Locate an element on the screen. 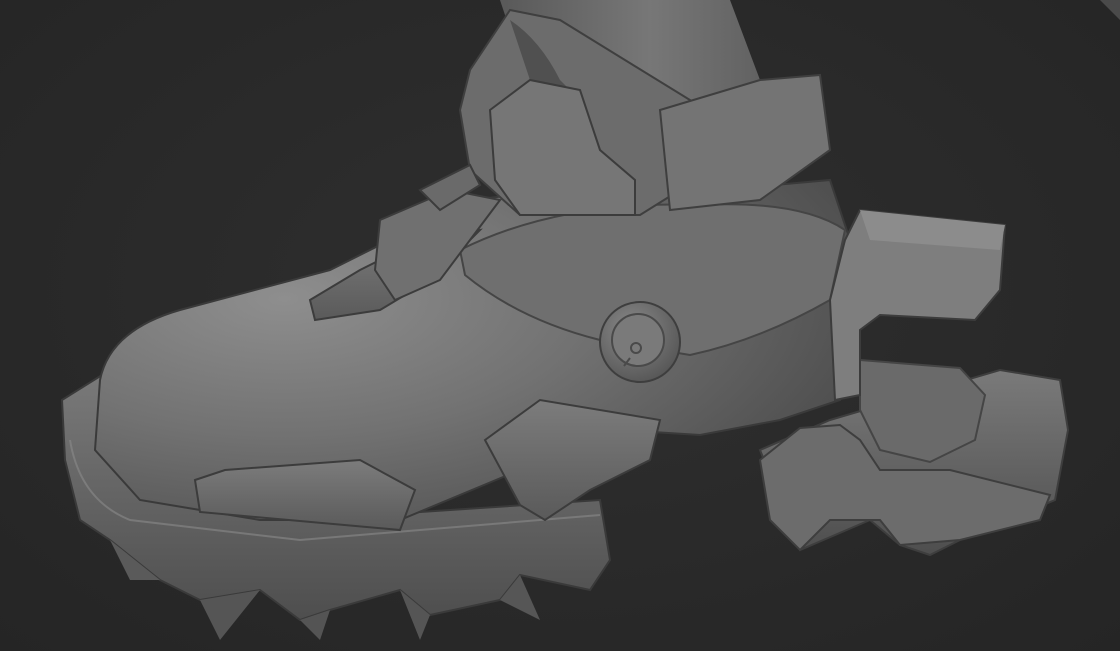 This screenshot has height=651, width=1120. corner-mesh is located at coordinates (1110, 10).